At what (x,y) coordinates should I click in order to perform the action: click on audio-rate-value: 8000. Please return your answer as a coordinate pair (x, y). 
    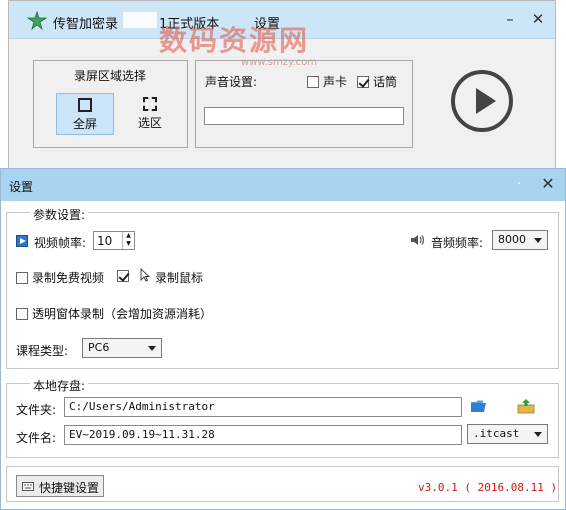
    Looking at the image, I should click on (512, 239).